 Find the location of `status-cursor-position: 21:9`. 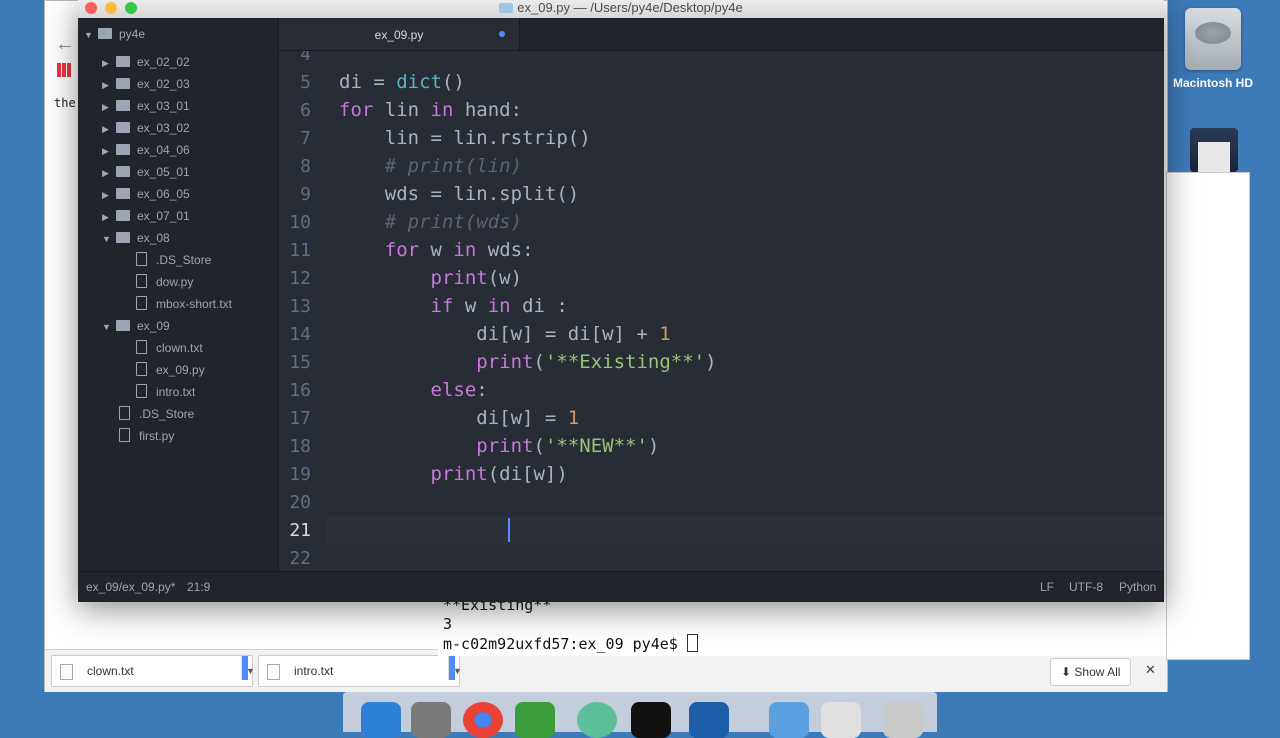

status-cursor-position: 21:9 is located at coordinates (198, 587).